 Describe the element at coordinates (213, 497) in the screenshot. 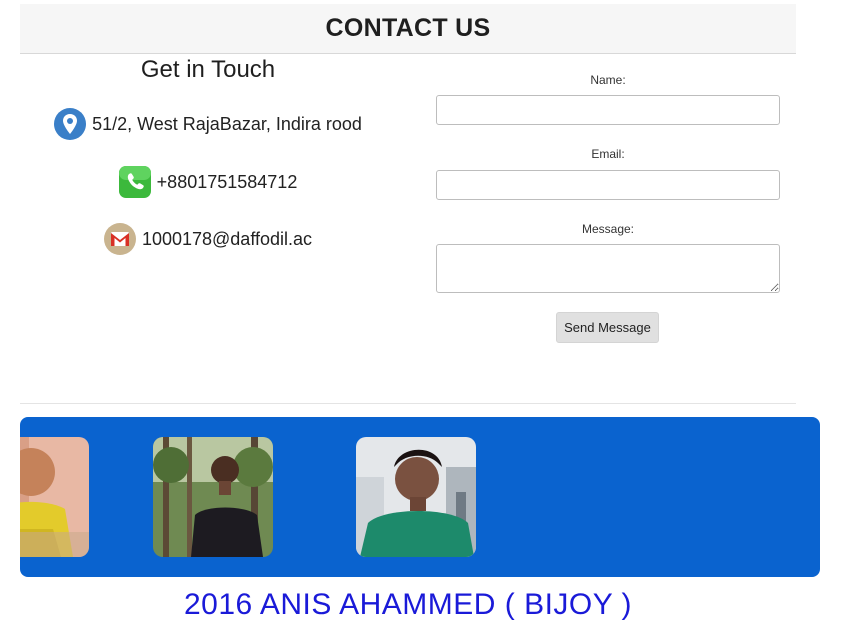

I see `person-photo-forest` at that location.